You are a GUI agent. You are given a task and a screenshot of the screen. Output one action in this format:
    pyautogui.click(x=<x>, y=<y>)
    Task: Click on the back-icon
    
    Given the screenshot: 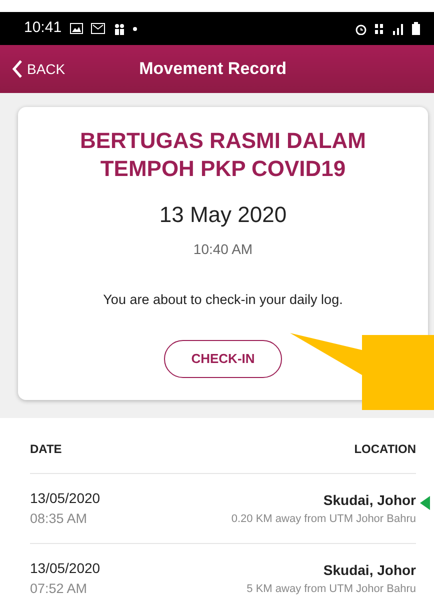 What is the action you would take?
    pyautogui.click(x=17, y=69)
    